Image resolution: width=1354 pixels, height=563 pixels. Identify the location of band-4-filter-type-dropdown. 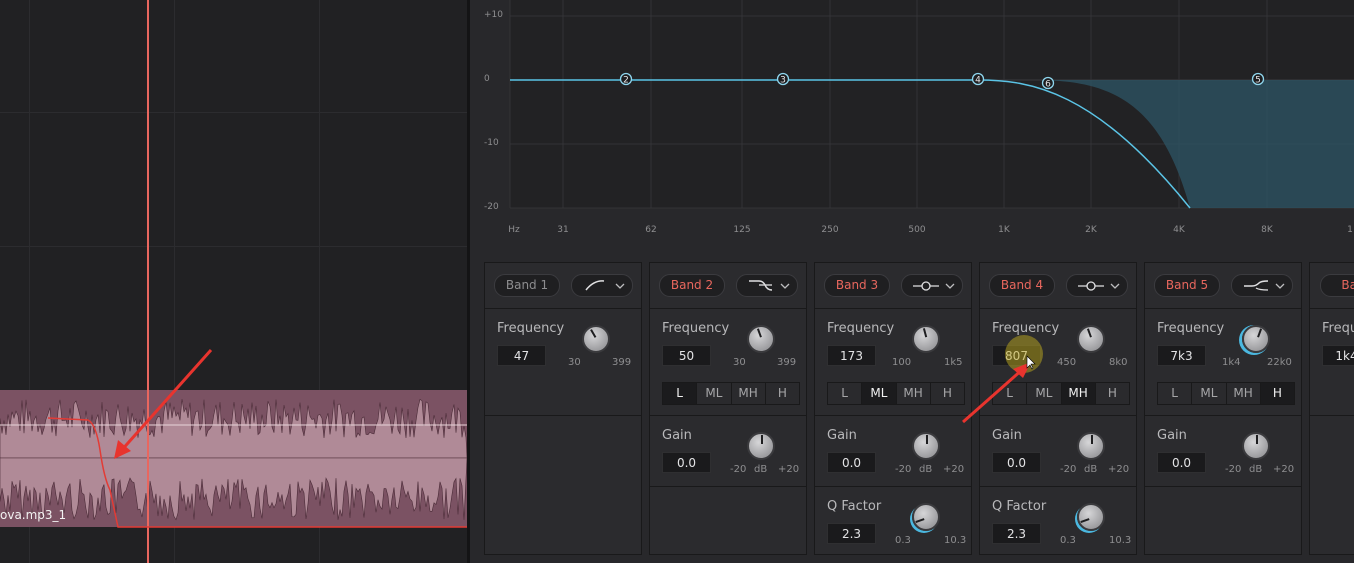
(1097, 285).